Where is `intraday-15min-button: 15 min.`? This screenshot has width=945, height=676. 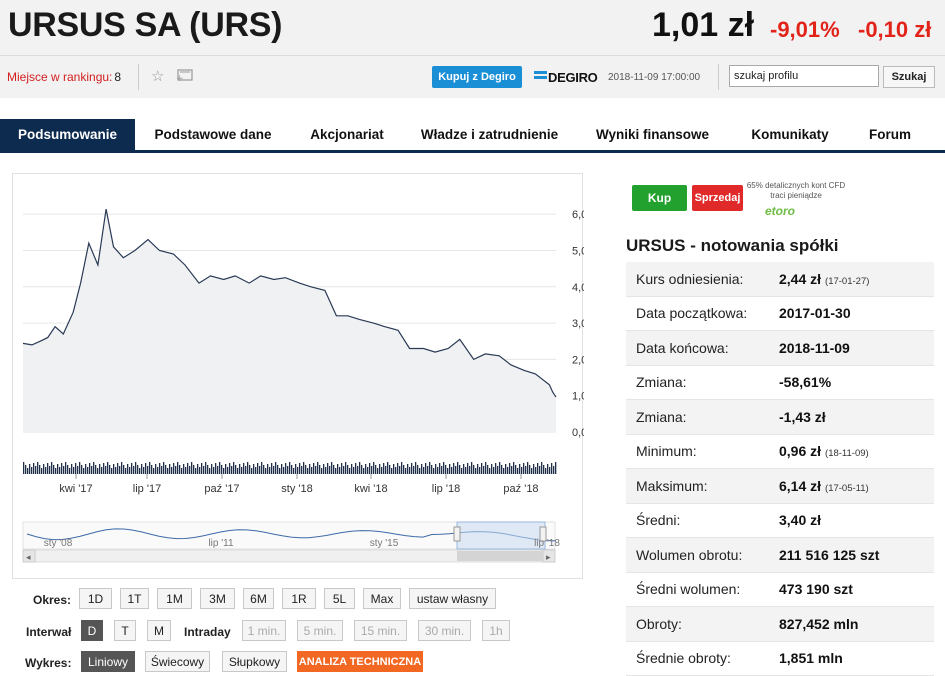 intraday-15min-button: 15 min. is located at coordinates (380, 630).